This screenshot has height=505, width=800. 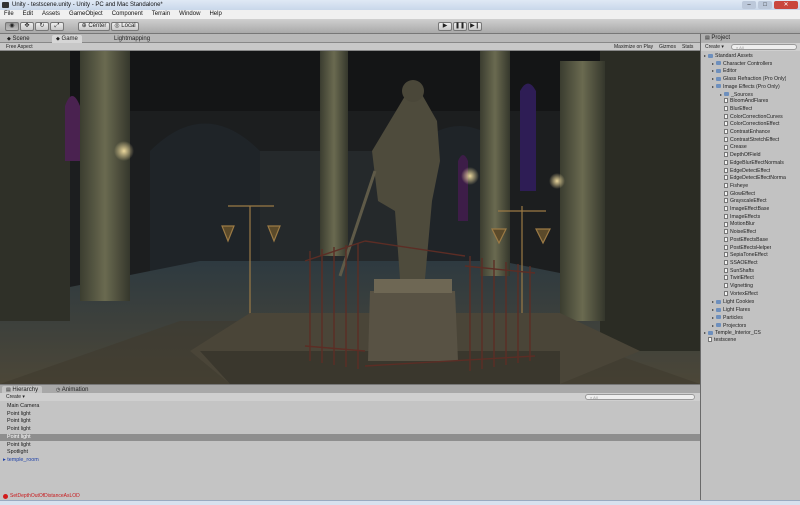 What do you see at coordinates (724, 71) in the screenshot?
I see `project-item: ▸ Editor` at bounding box center [724, 71].